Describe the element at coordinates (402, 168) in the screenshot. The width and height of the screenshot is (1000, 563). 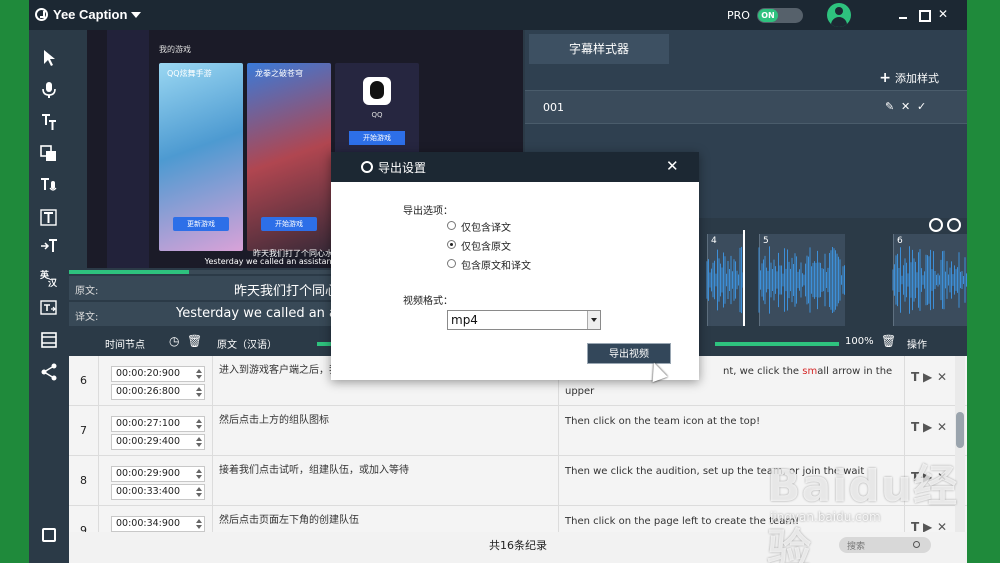
I see `dialog-title: 导出设置` at that location.